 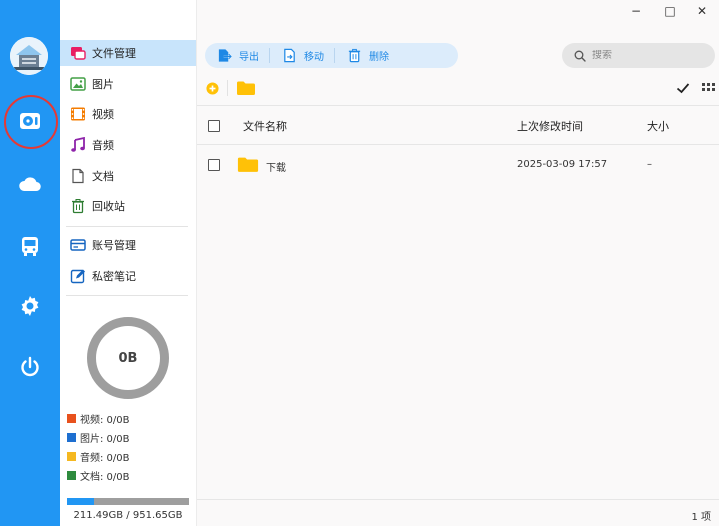 What do you see at coordinates (105, 439) in the screenshot?
I see `legend-label: 图片: 0/0B` at bounding box center [105, 439].